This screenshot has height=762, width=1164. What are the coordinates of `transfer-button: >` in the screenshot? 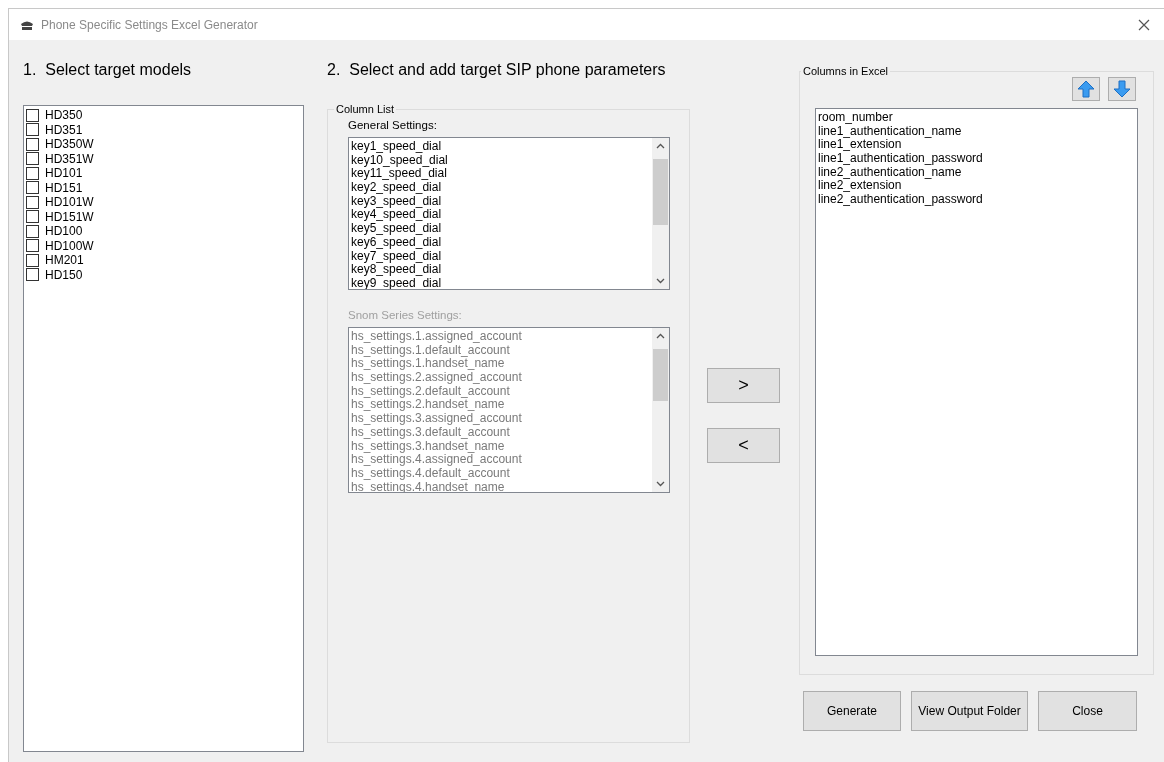 It's located at (743, 385).